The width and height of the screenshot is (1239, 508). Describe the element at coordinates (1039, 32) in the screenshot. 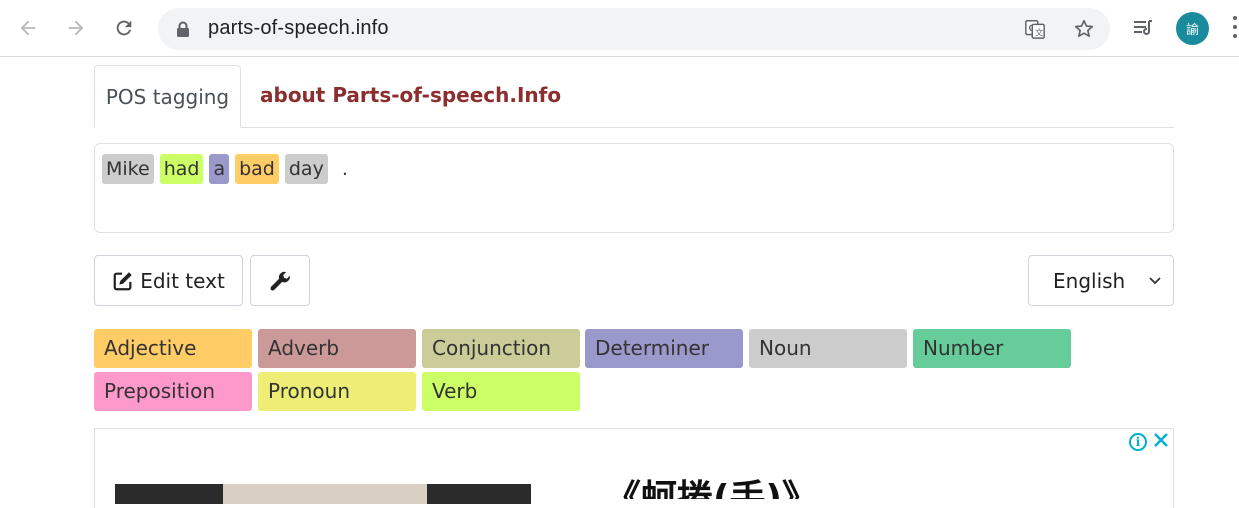

I see `svg-text: 文` at that location.